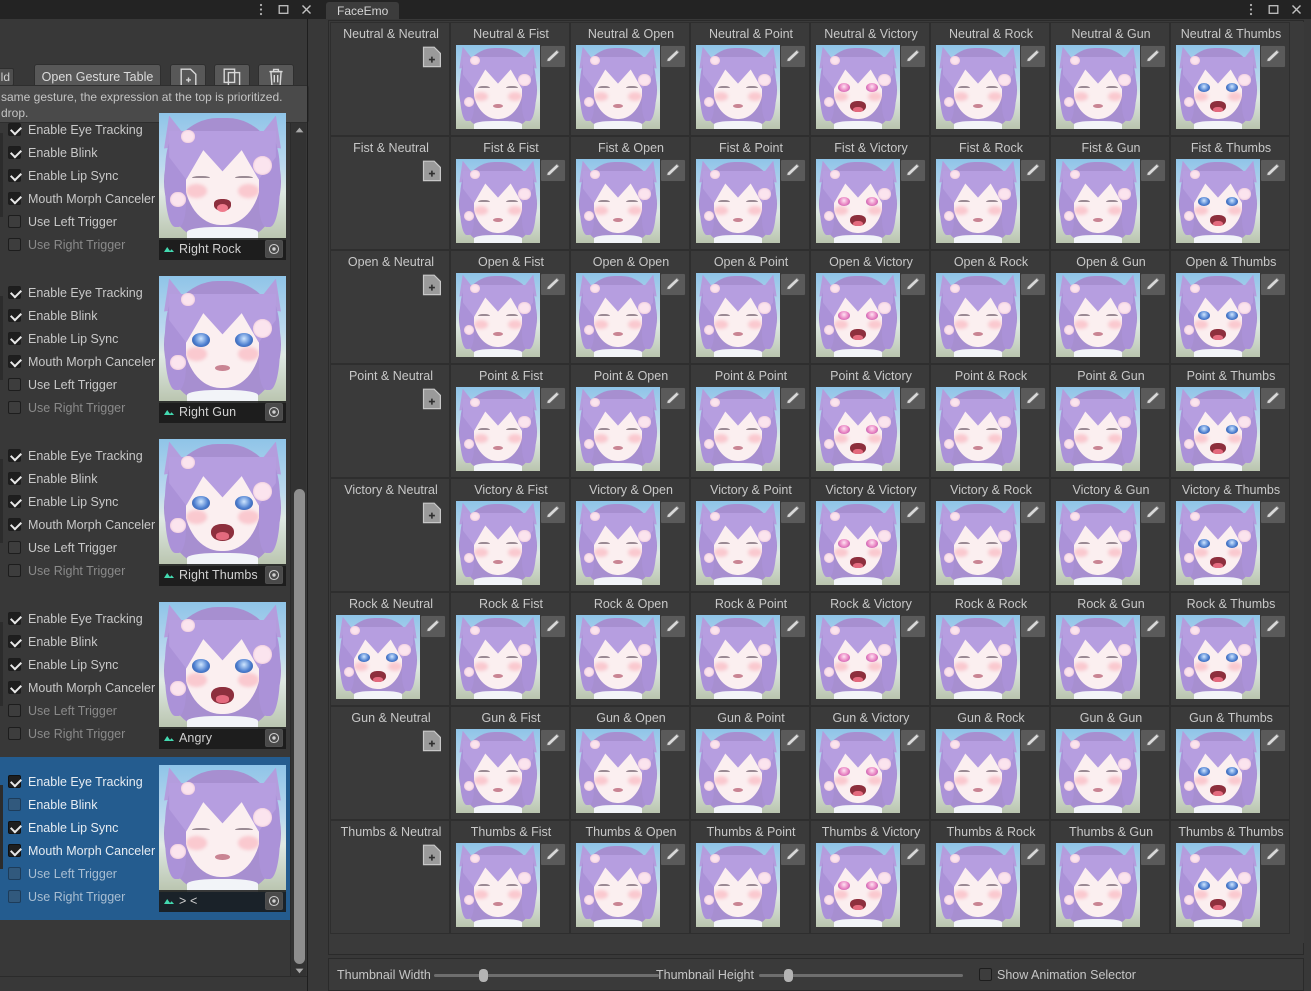 Image resolution: width=1311 pixels, height=991 pixels. I want to click on gesture-cell: Open & Fist, so click(510, 307).